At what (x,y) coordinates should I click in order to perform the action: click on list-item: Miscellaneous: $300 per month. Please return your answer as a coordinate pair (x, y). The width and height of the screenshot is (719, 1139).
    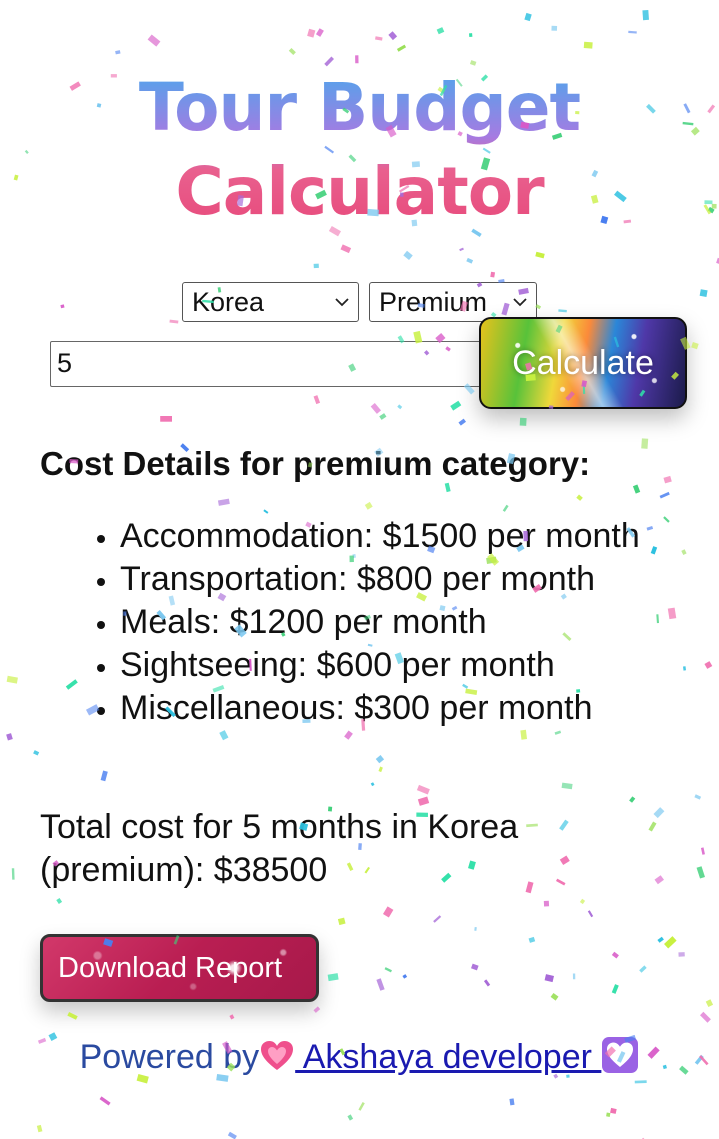
    Looking at the image, I should click on (419, 708).